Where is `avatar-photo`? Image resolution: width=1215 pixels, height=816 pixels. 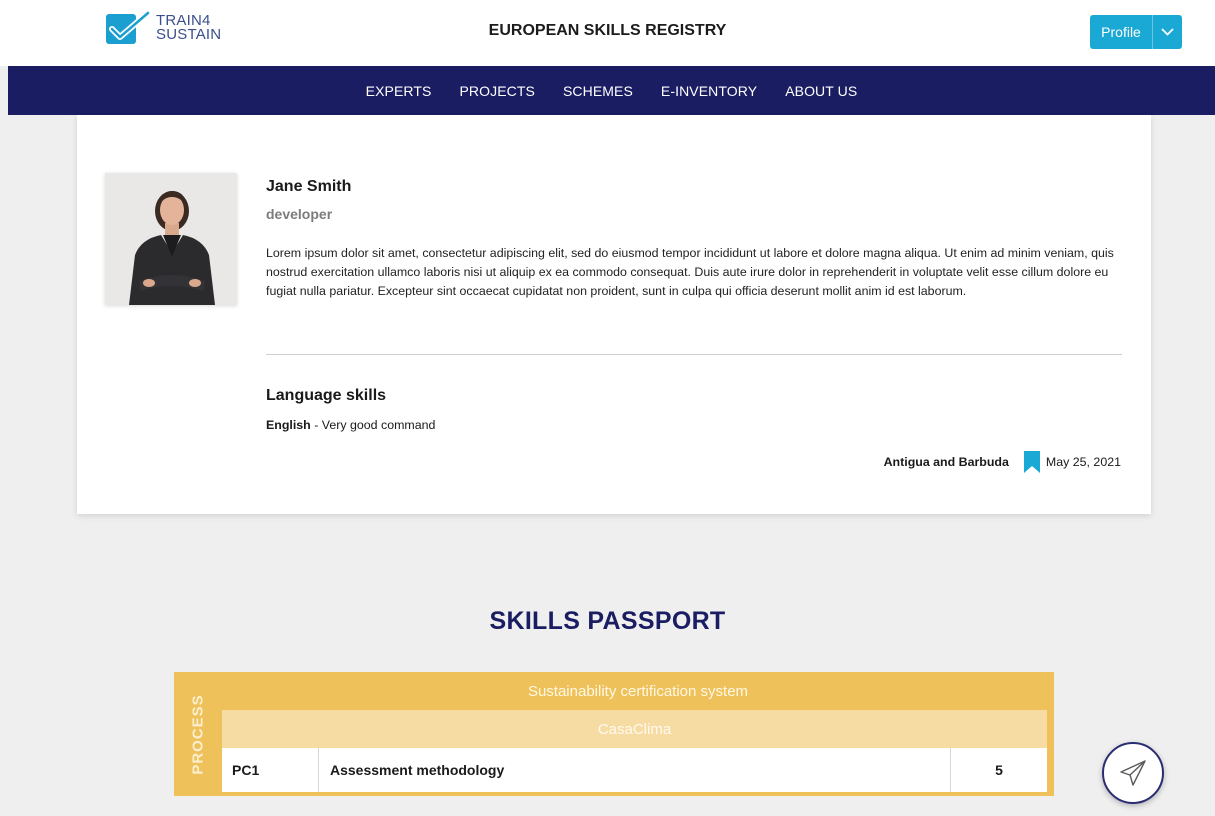 avatar-photo is located at coordinates (171, 239).